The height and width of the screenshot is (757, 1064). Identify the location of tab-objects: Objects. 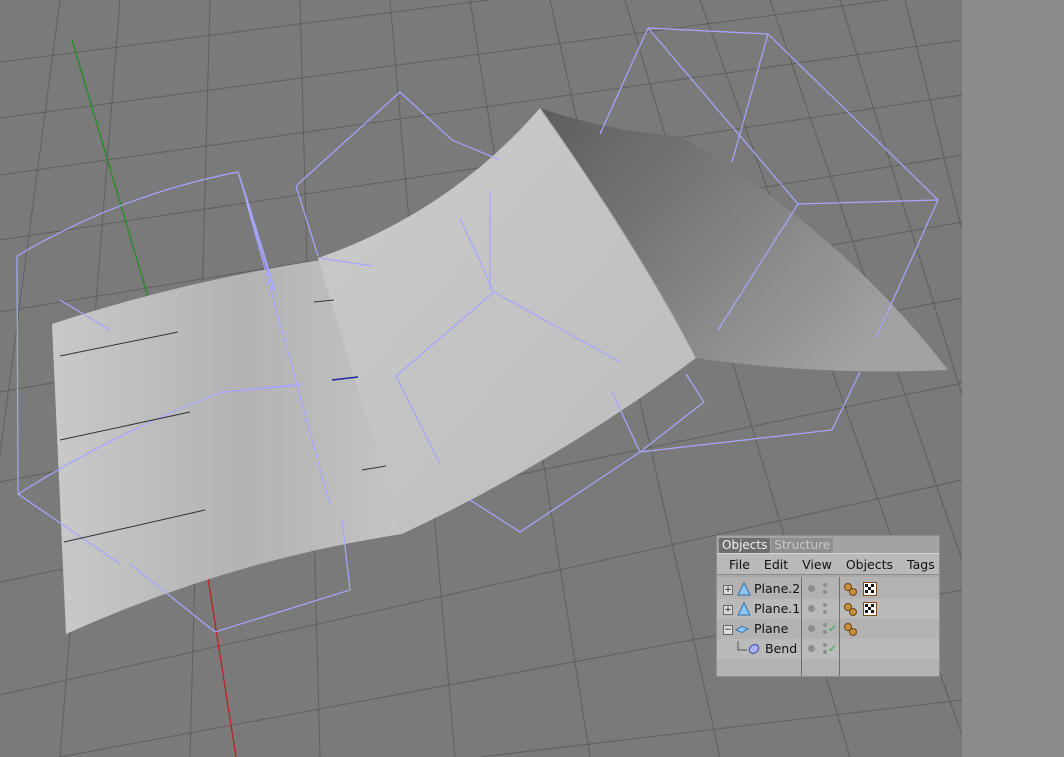
(745, 545).